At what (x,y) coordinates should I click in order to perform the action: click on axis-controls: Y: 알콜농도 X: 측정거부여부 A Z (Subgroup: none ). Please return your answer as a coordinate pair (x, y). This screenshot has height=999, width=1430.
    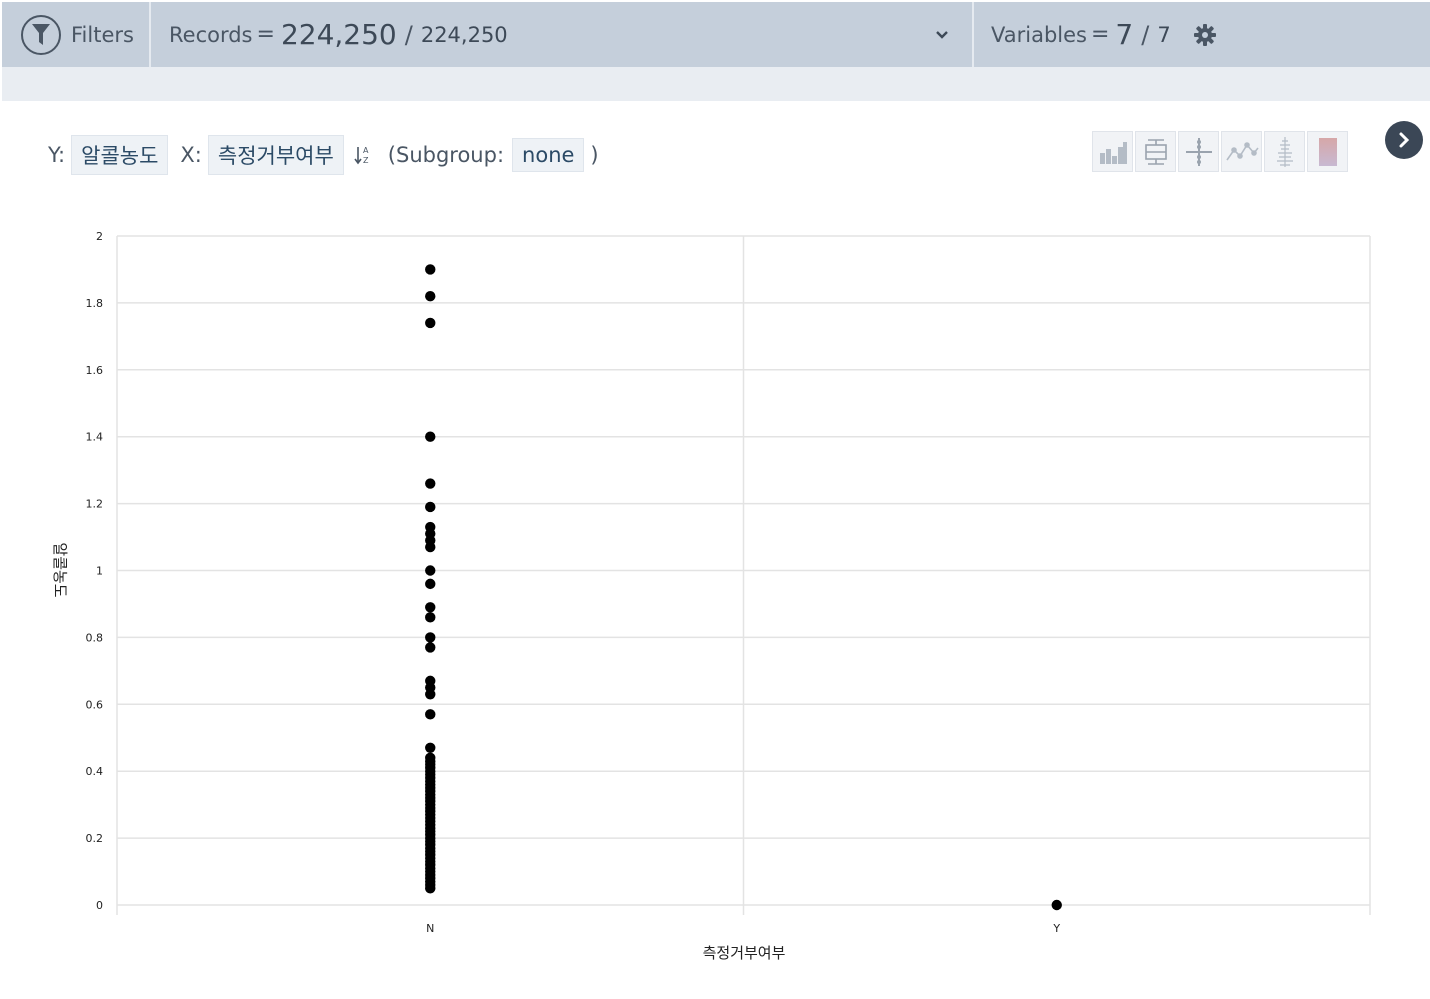
    Looking at the image, I should click on (323, 155).